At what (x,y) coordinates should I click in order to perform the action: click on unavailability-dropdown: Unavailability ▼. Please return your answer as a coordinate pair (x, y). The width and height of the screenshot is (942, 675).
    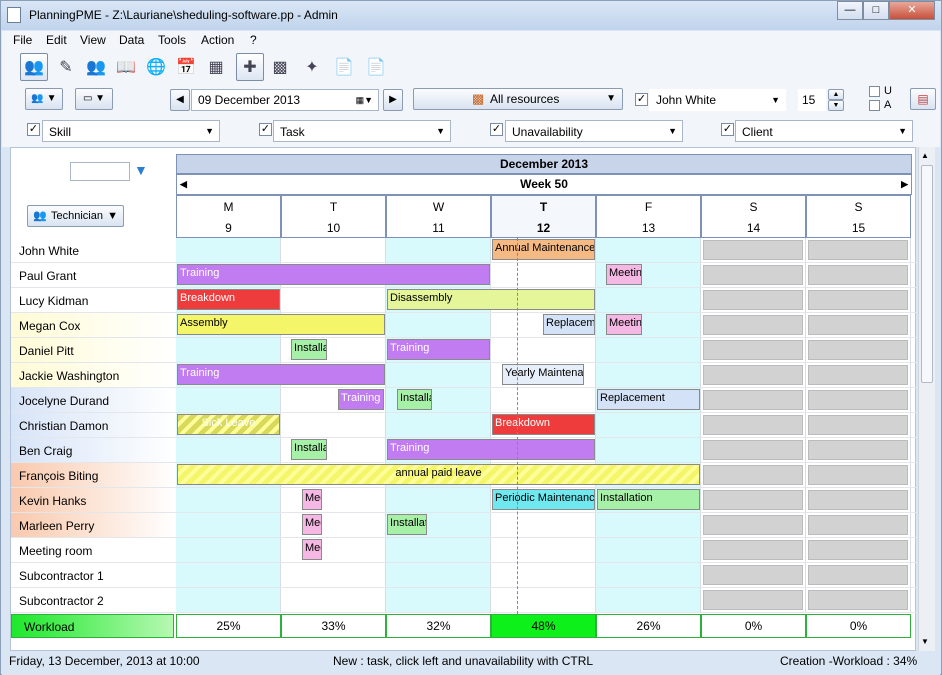
    Looking at the image, I should click on (594, 131).